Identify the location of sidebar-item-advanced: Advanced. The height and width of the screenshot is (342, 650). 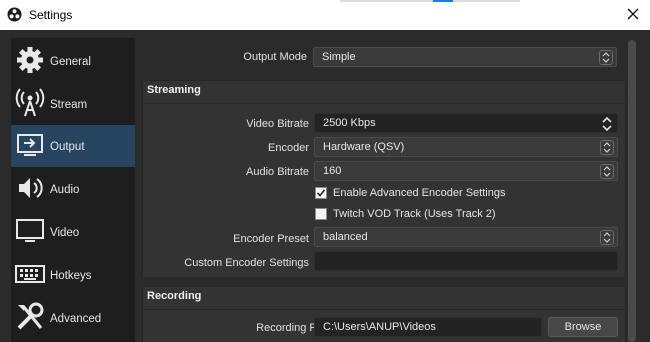
(73, 318).